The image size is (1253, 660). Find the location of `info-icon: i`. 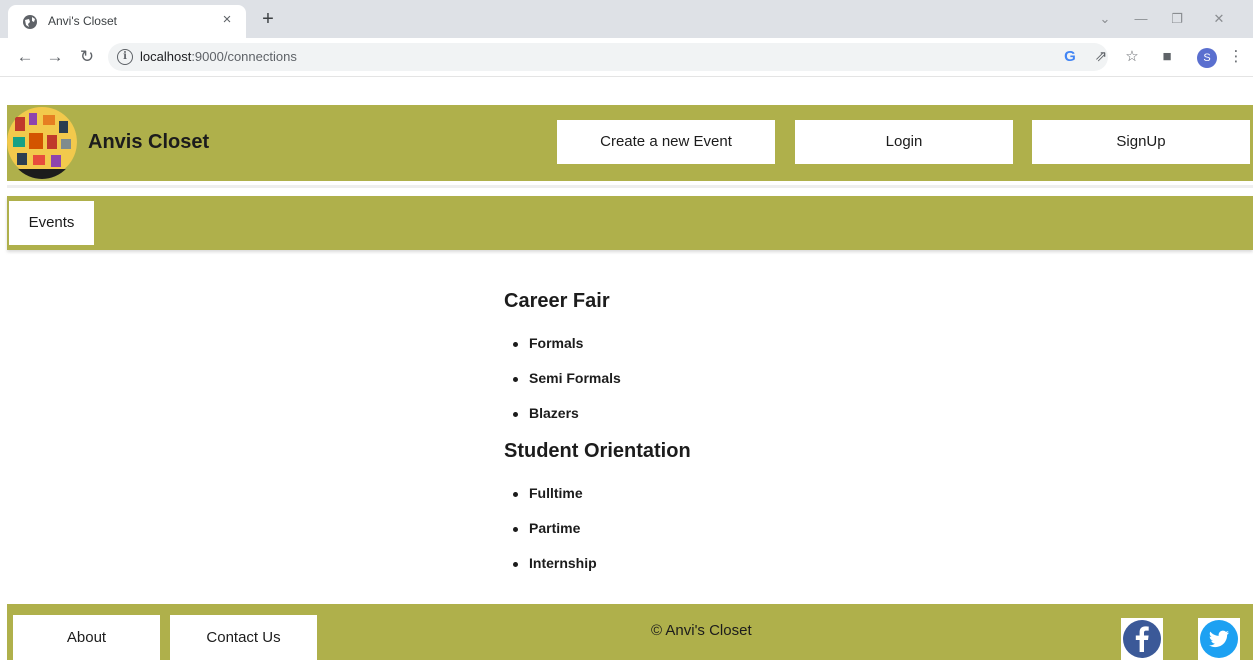

info-icon: i is located at coordinates (125, 57).